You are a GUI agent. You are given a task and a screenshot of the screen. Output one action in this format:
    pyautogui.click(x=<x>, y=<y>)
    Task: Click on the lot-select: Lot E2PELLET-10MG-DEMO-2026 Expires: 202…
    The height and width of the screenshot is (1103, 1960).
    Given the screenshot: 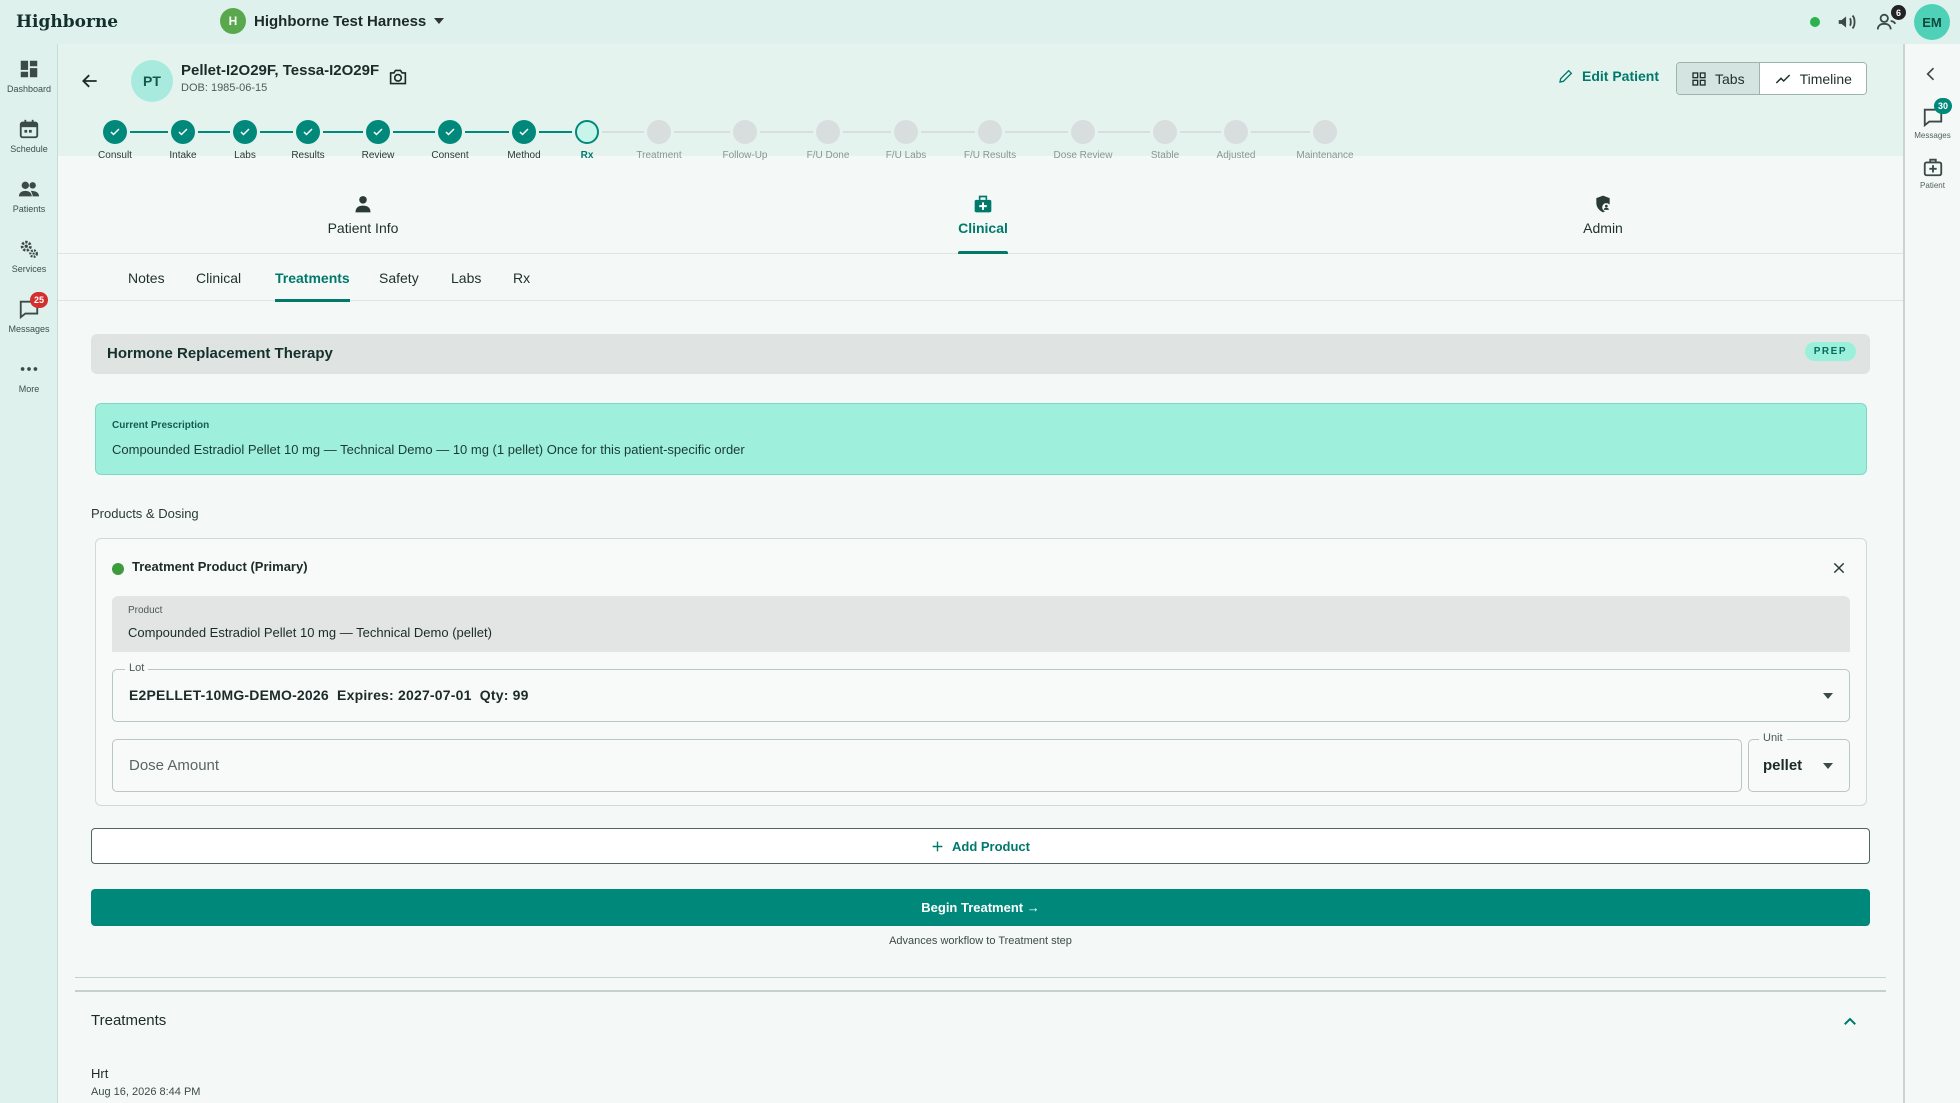 What is the action you would take?
    pyautogui.click(x=981, y=692)
    